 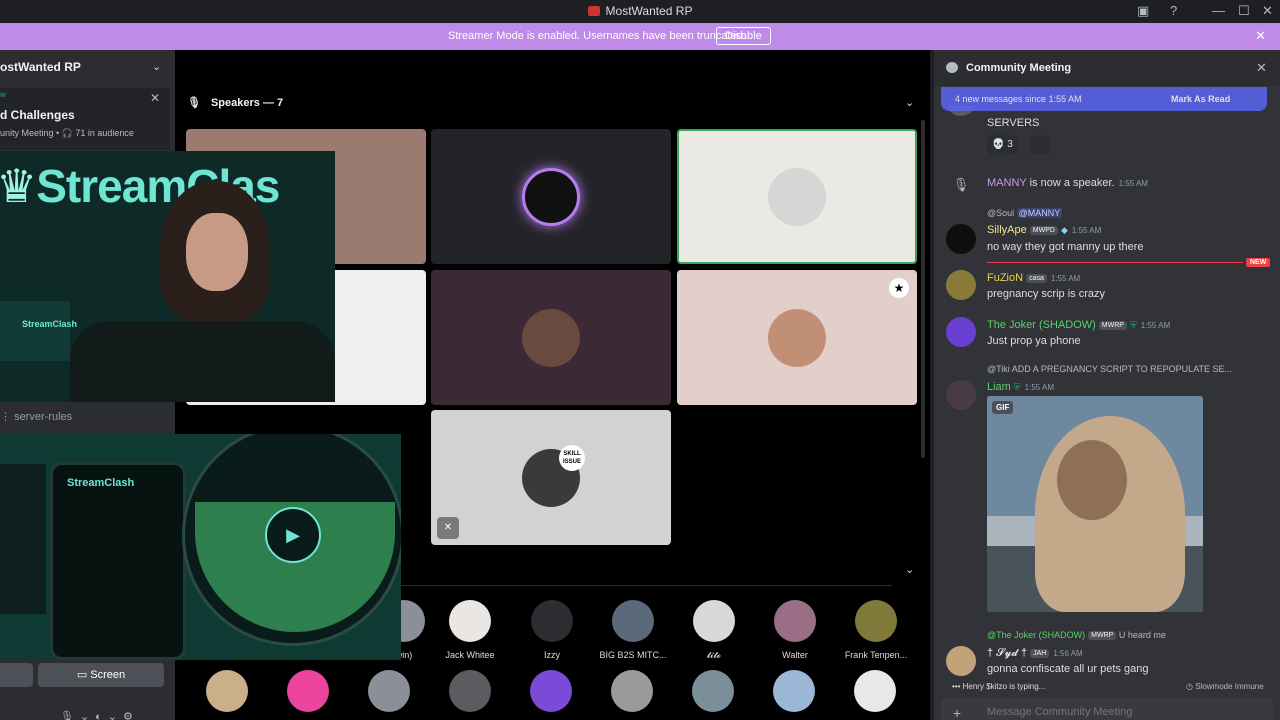 What do you see at coordinates (156, 66) in the screenshot?
I see `chevron-down-icon: ⌄` at bounding box center [156, 66].